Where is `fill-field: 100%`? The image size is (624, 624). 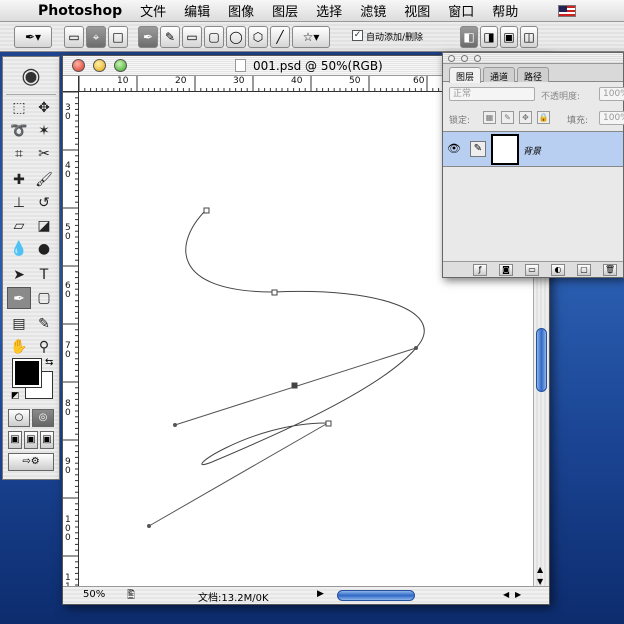
fill-field: 100% is located at coordinates (611, 118).